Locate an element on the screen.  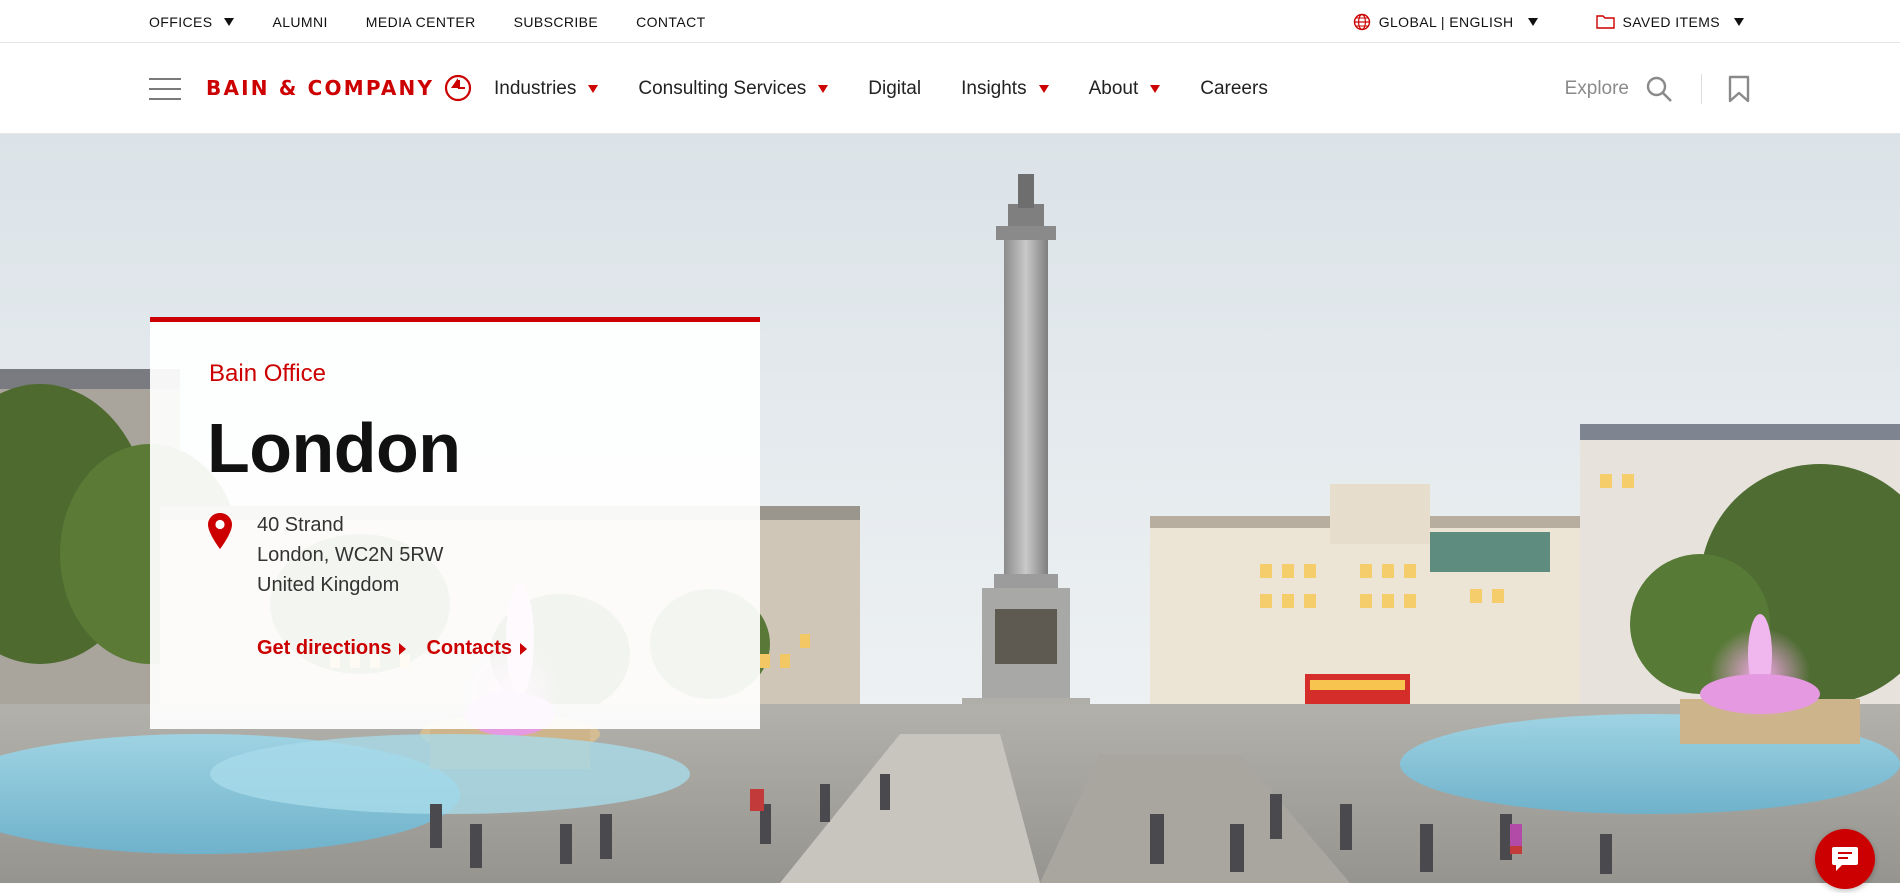
saved-items-dropdown: SAVED ITEMS is located at coordinates (1669, 21).